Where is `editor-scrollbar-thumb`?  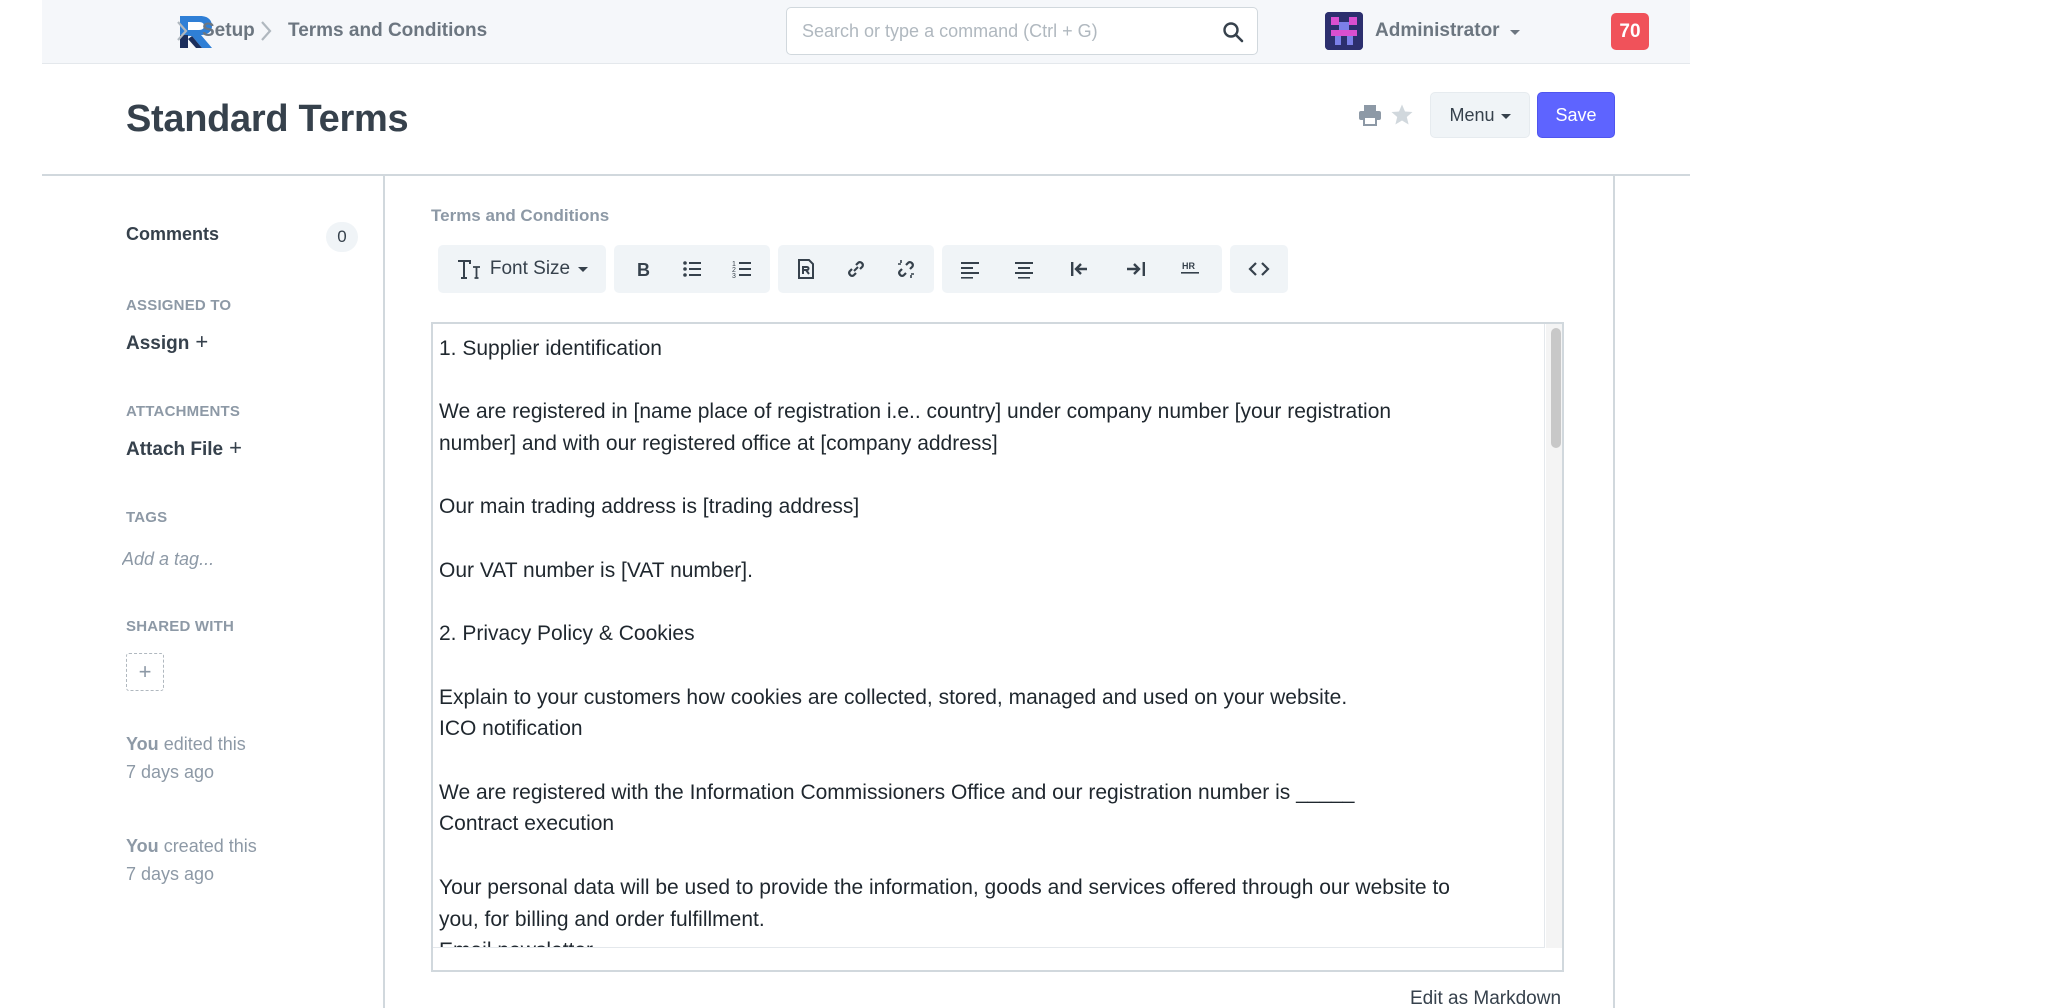 editor-scrollbar-thumb is located at coordinates (1556, 388).